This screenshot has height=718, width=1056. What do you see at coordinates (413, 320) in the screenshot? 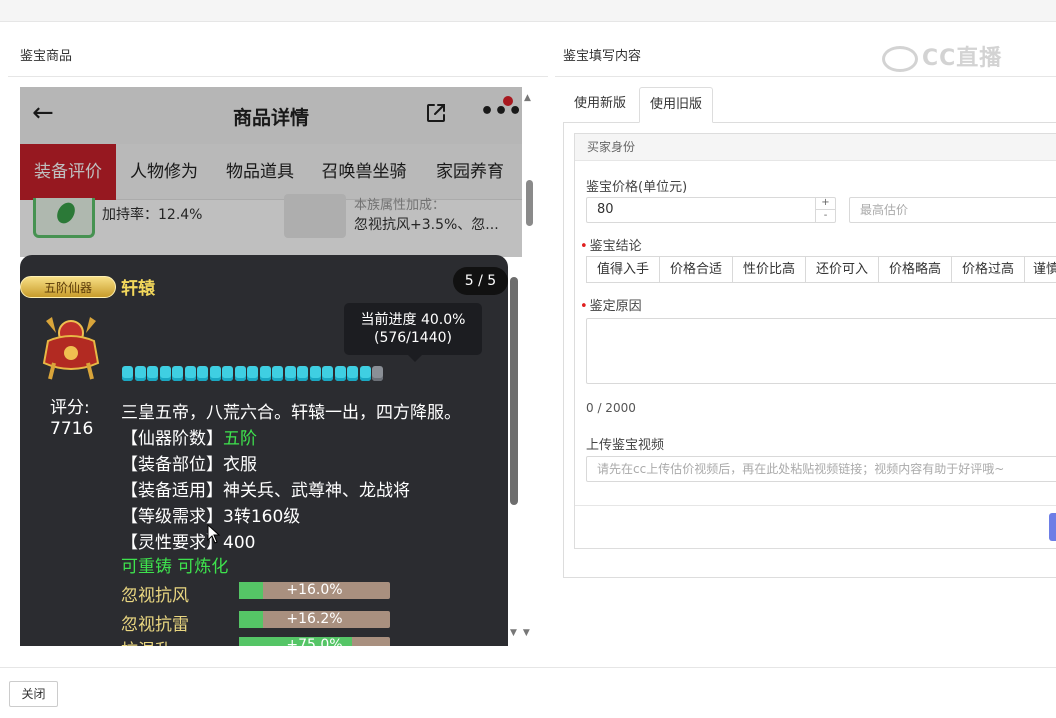
I see `tooltip-progress: 当前进度 40.0%` at bounding box center [413, 320].